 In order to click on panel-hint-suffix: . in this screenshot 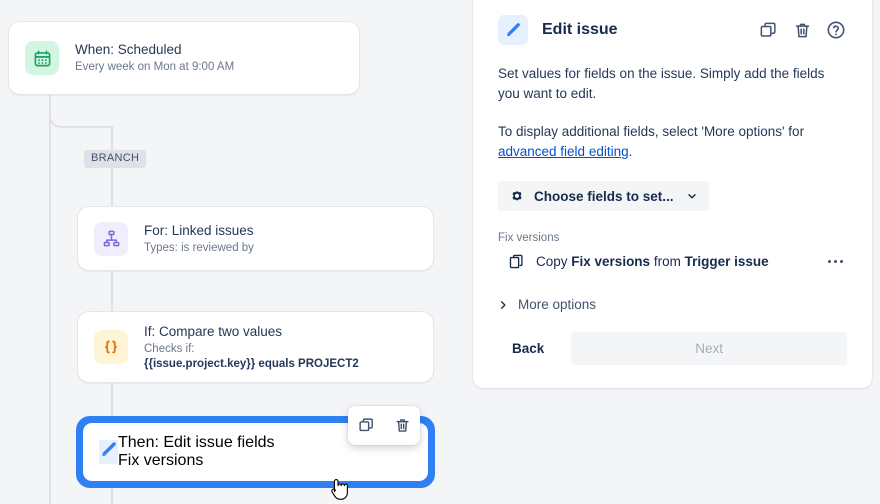, I will do `click(630, 151)`.